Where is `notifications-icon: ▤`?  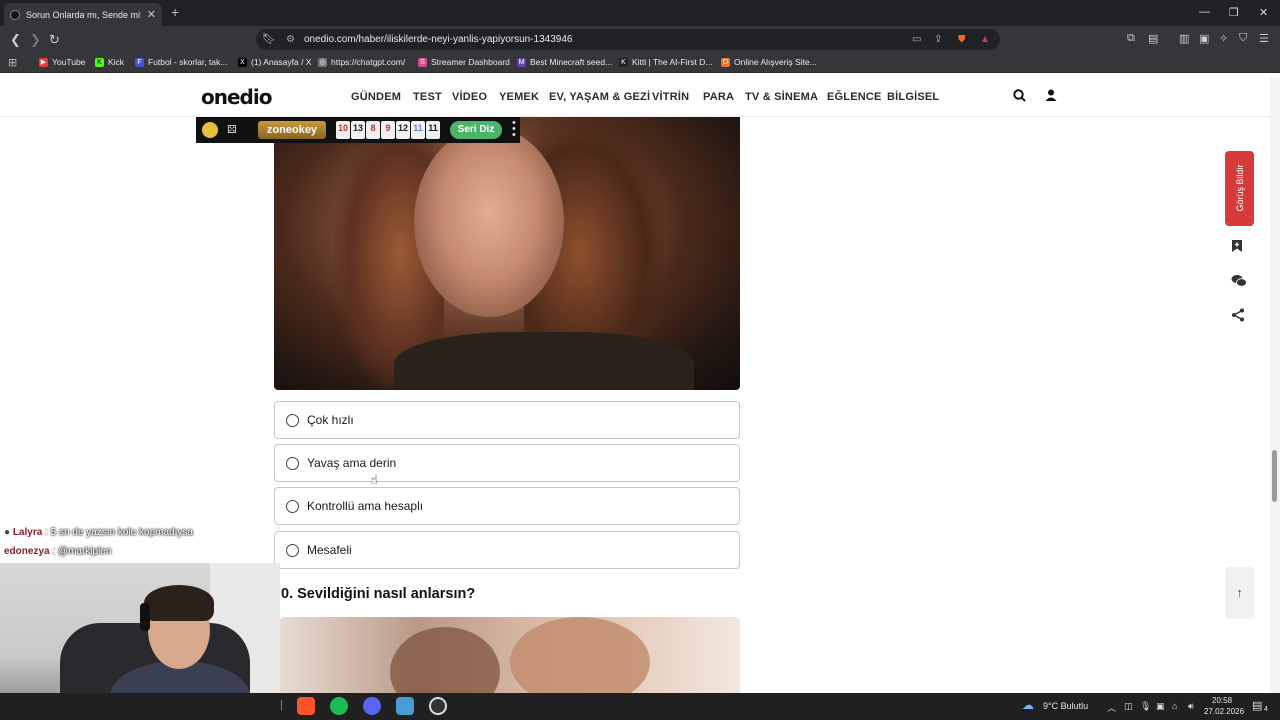 notifications-icon: ▤ is located at coordinates (1257, 705).